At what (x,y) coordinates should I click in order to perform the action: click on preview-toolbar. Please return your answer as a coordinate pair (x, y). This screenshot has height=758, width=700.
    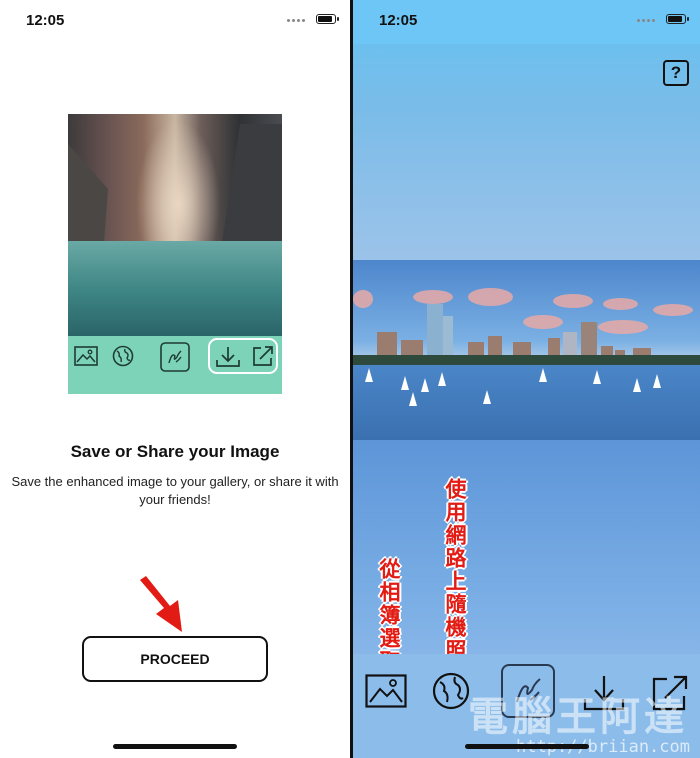
    Looking at the image, I should click on (175, 365).